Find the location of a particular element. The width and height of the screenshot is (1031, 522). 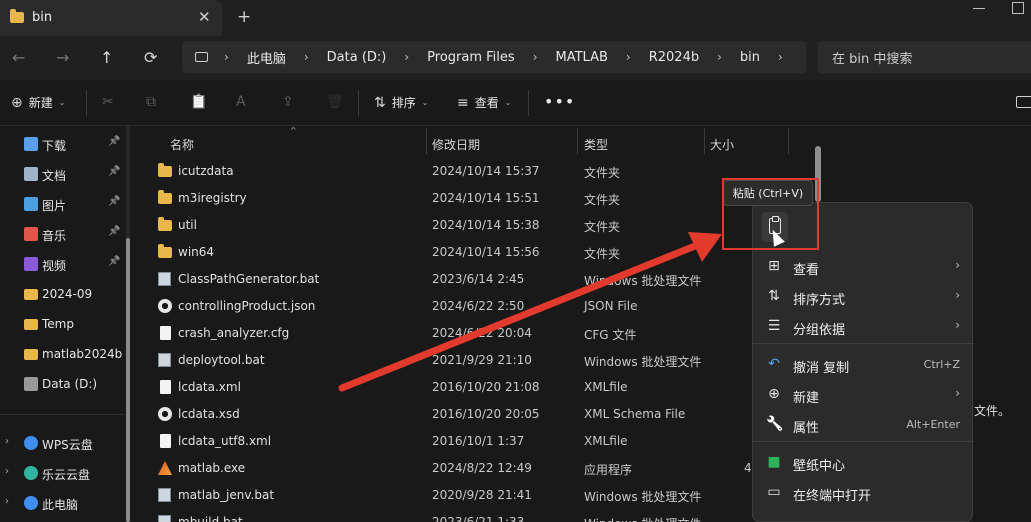

scrollbar-thumb is located at coordinates (128, 380).